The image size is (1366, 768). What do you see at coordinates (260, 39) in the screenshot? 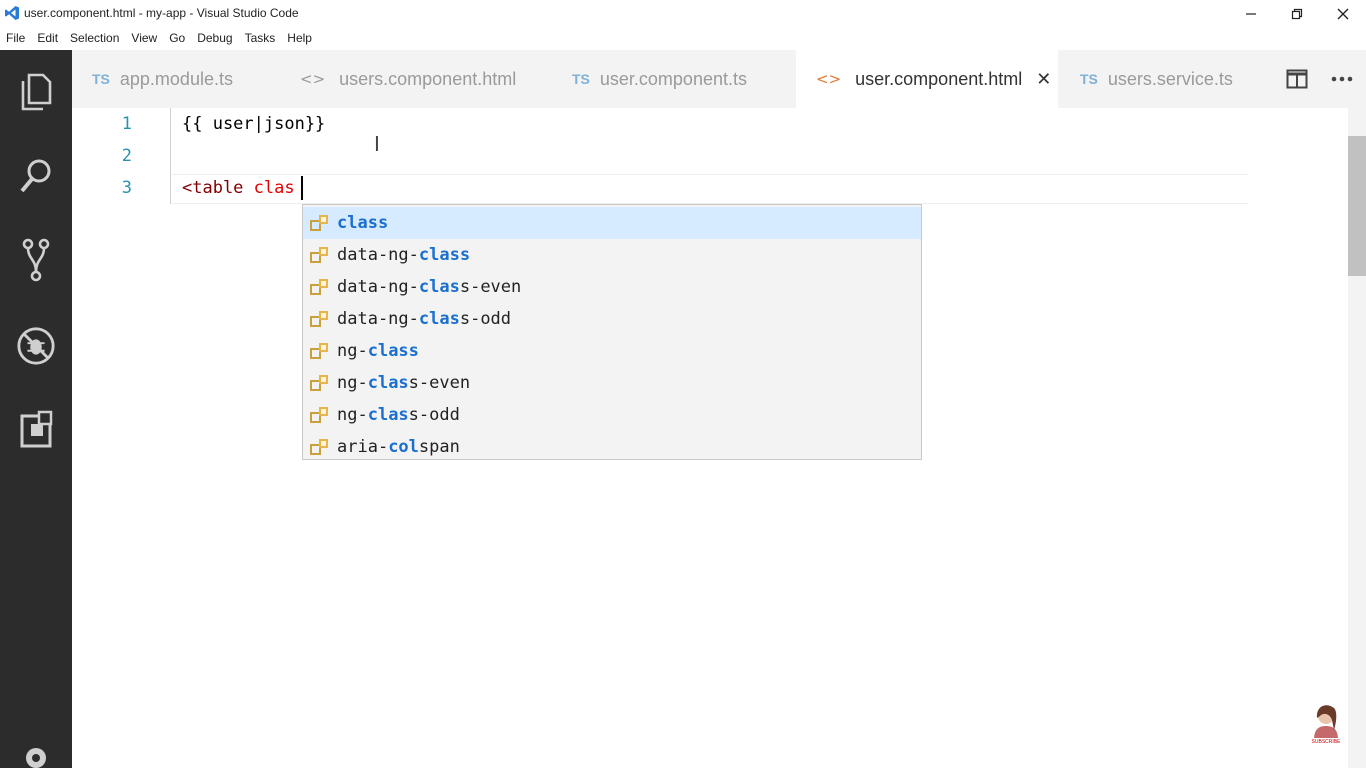
I see `menu-tasks: Tasks` at bounding box center [260, 39].